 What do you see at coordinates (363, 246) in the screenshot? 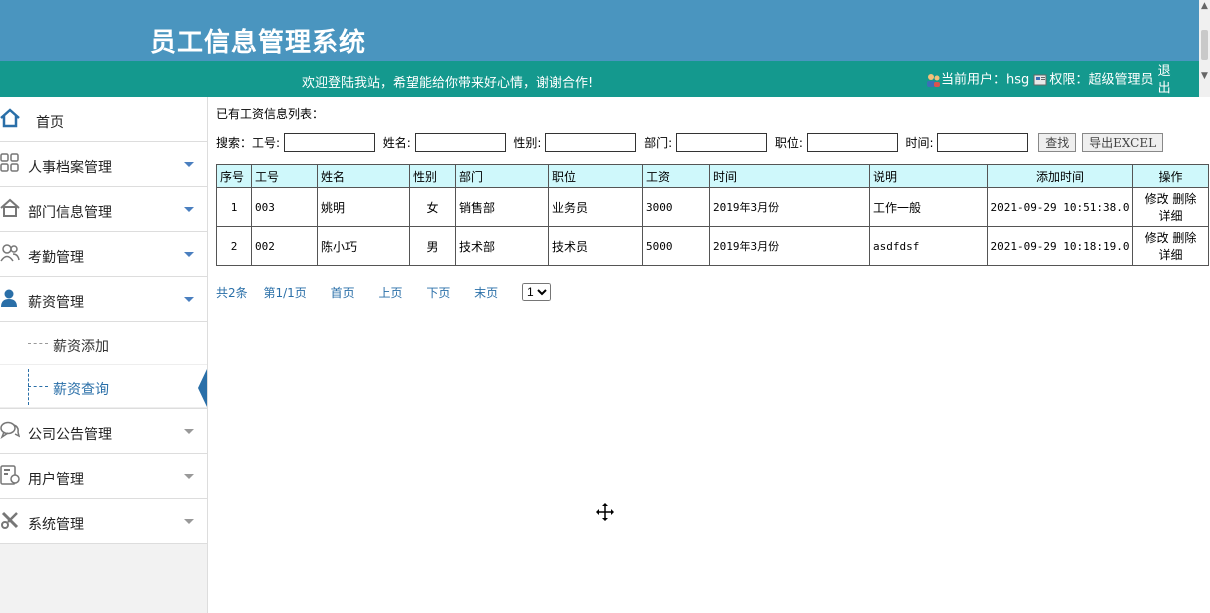
I see `cell-name: 陈小巧` at bounding box center [363, 246].